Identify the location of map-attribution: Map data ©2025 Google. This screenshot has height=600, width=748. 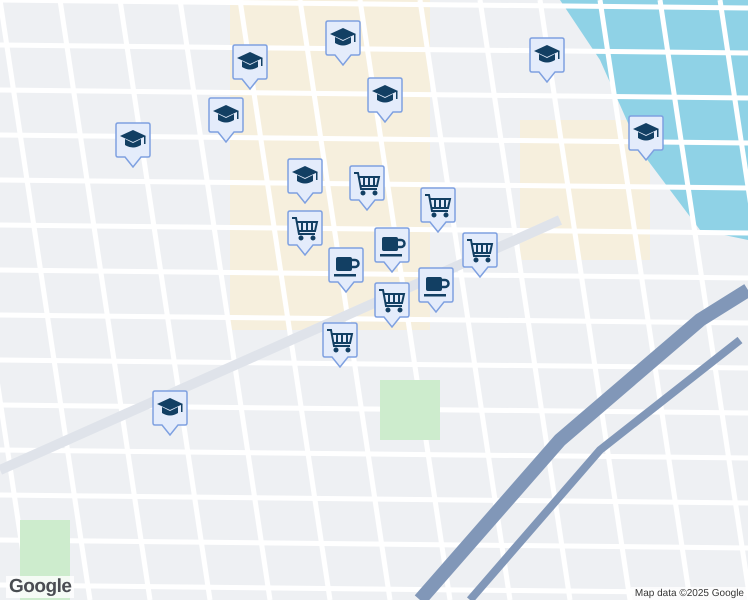
(689, 593).